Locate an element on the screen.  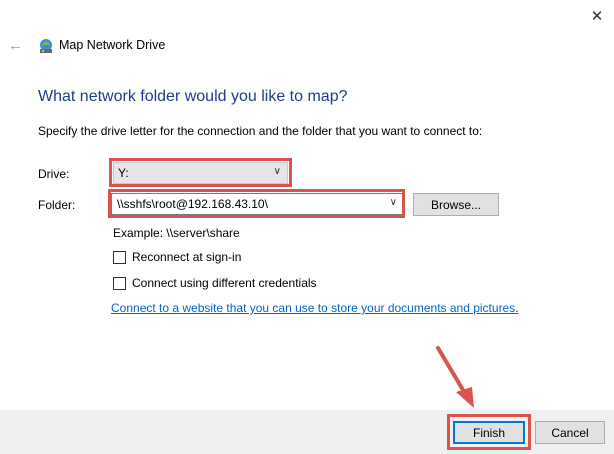
drive-highlight-box is located at coordinates (200, 172).